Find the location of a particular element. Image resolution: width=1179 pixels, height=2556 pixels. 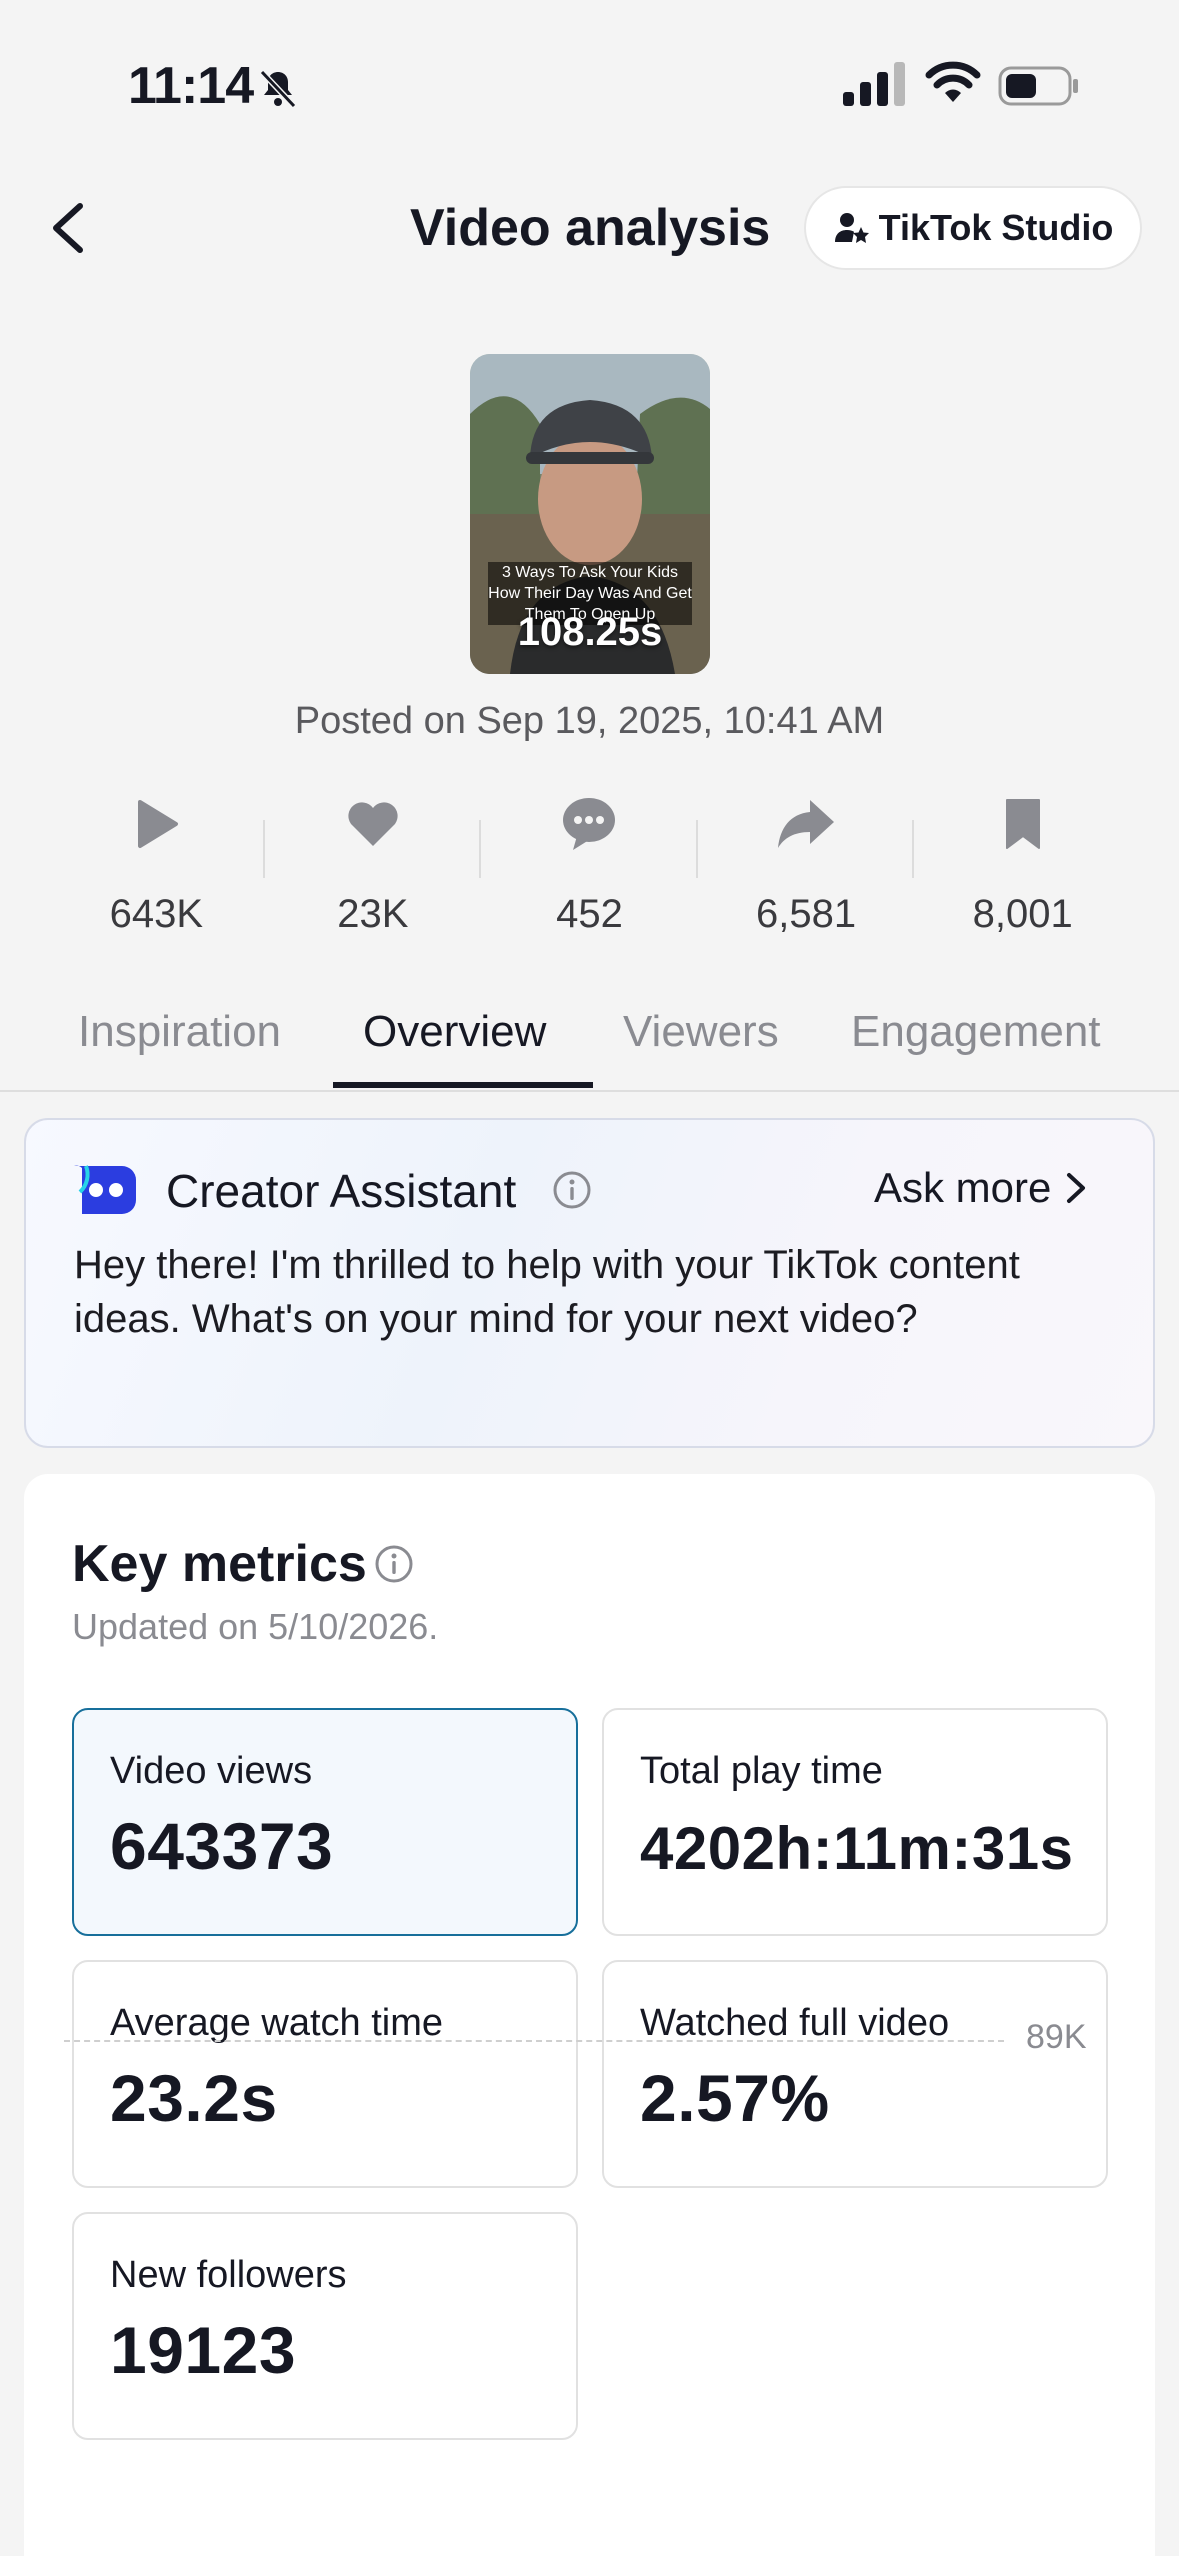

creator-star-icon is located at coordinates (851, 228).